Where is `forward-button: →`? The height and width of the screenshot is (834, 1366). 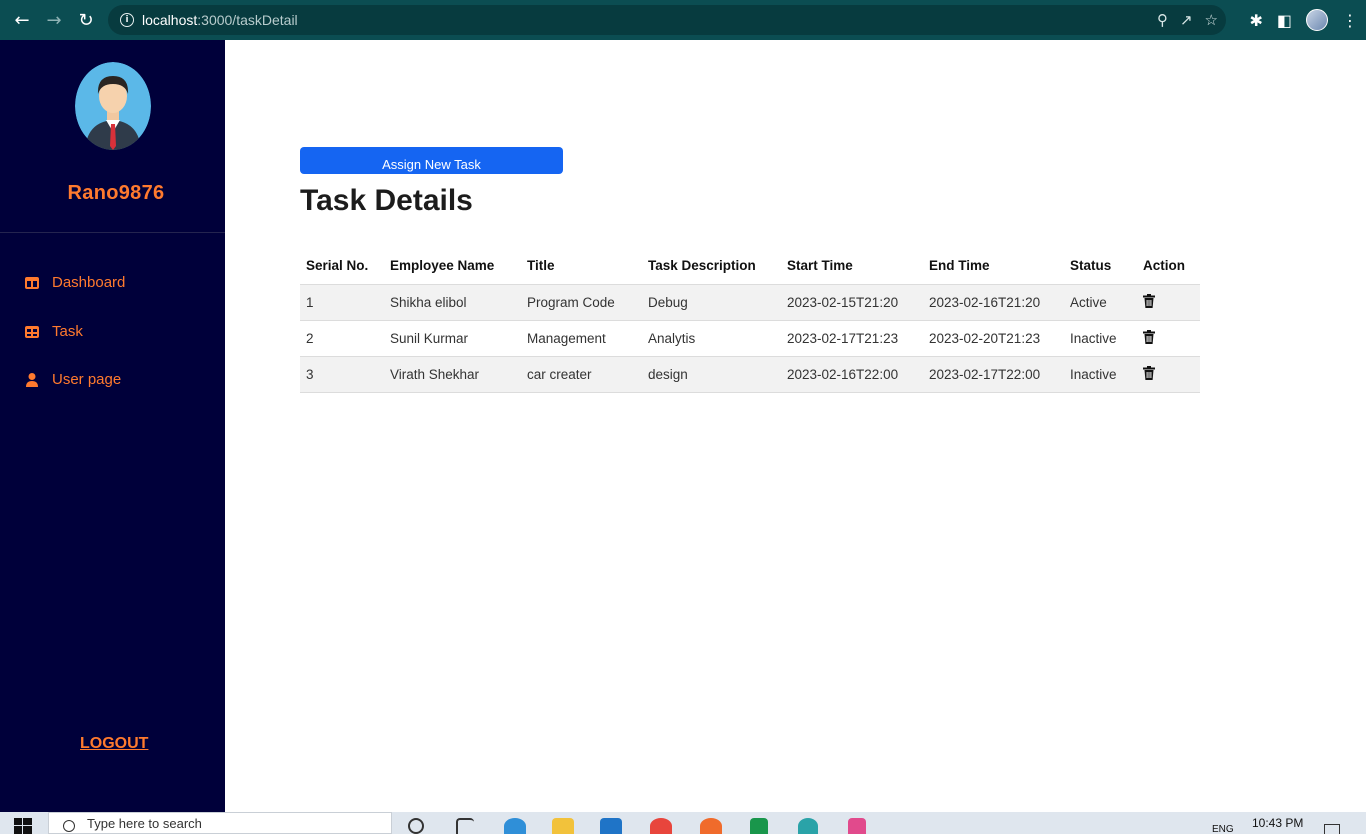 forward-button: → is located at coordinates (54, 20).